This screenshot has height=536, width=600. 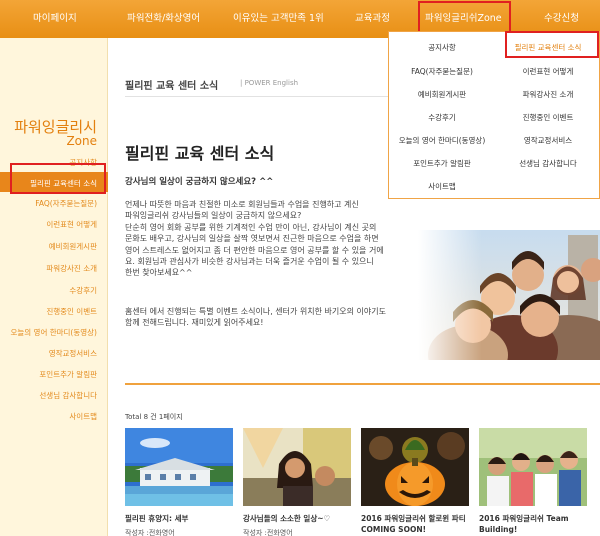 I want to click on intro-line: 한번 찾아보세요^^, so click(x=159, y=273).